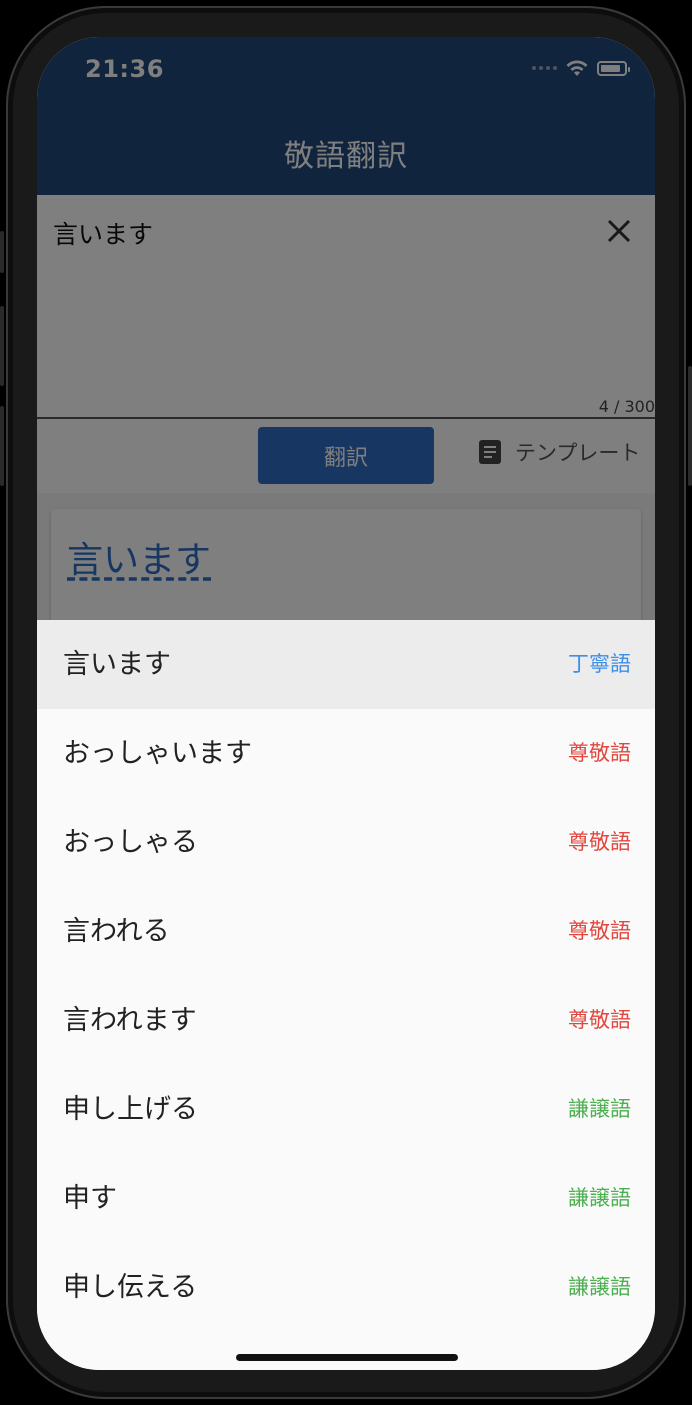 Image resolution: width=692 pixels, height=1405 pixels. Describe the element at coordinates (346, 1198) in the screenshot. I see `list-item: 申す 謙譲語` at that location.